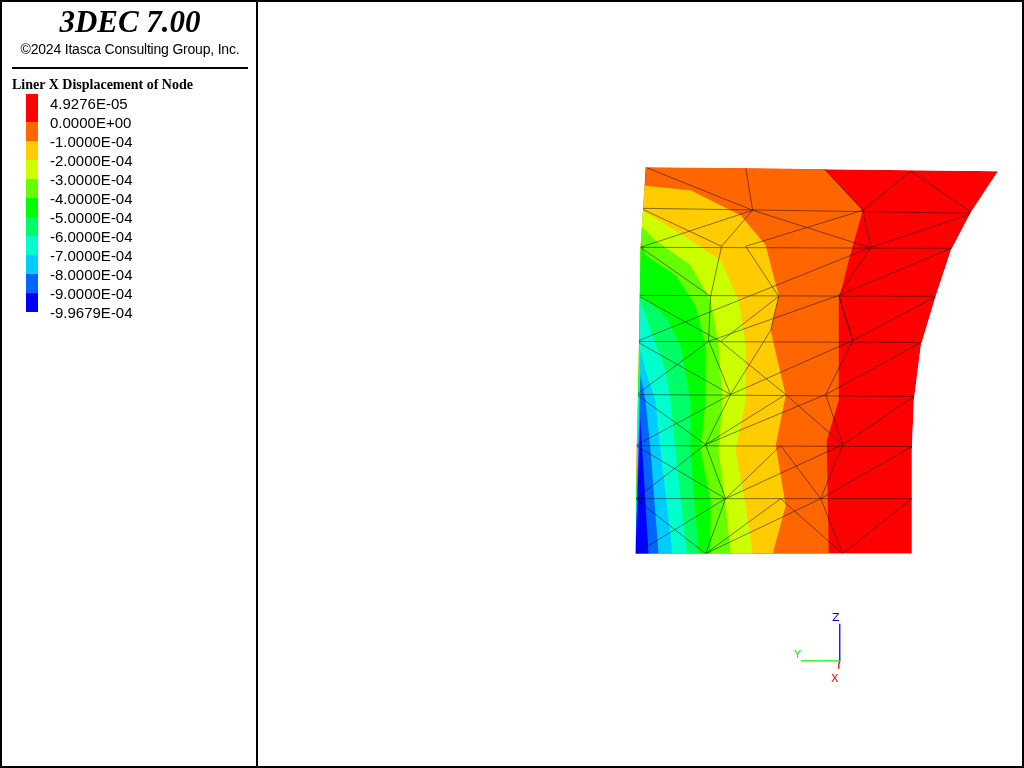 This screenshot has height=768, width=1024. Describe the element at coordinates (91, 141) in the screenshot. I see `legend-value: -1.0000E-04` at that location.